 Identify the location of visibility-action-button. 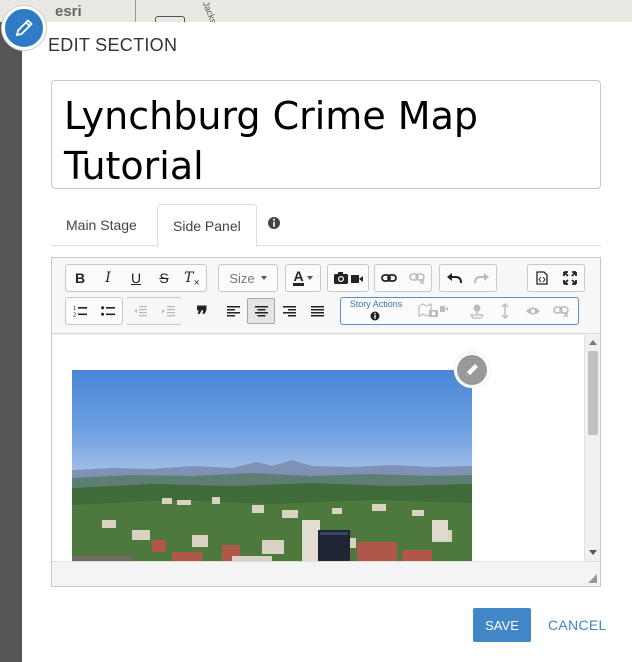
(533, 311).